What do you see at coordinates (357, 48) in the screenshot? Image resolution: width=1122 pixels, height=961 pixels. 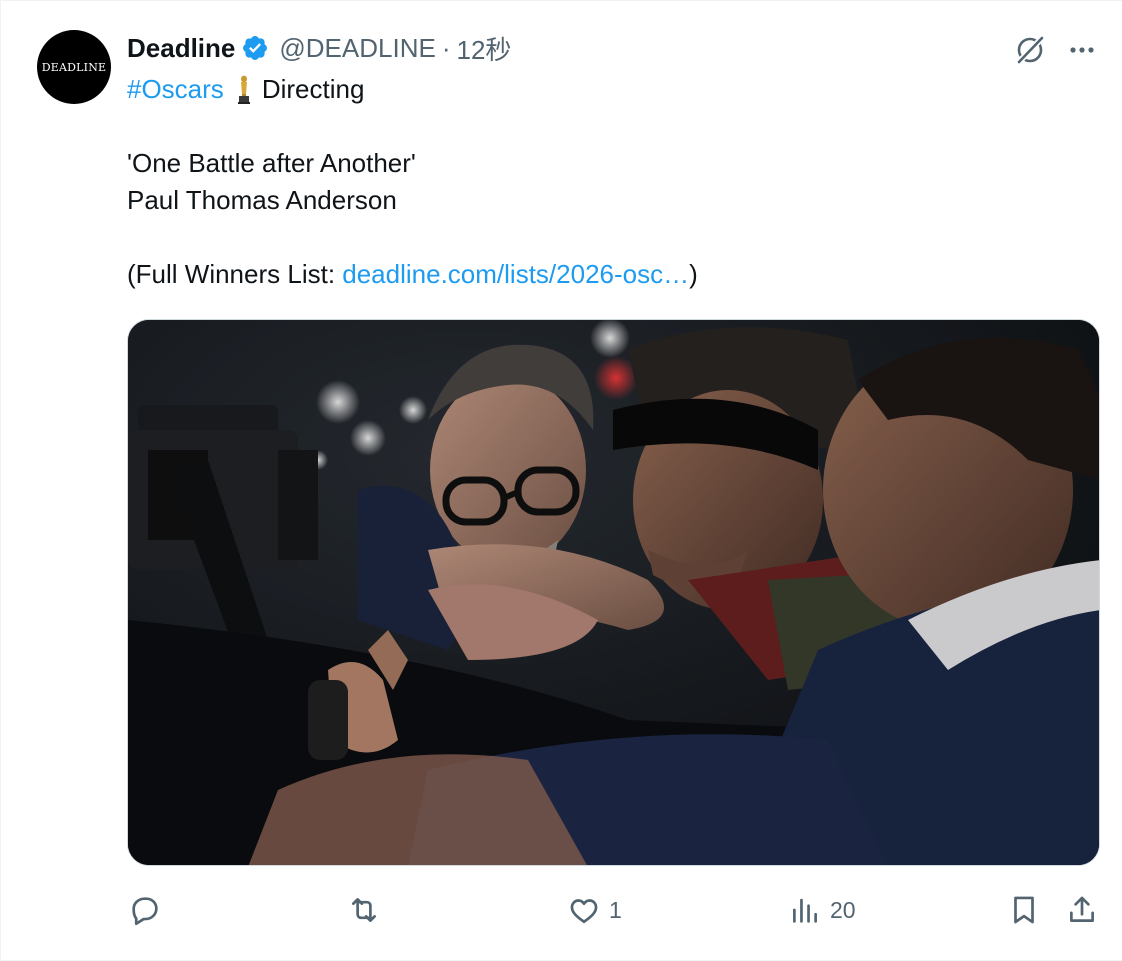 I see `handle: @DEADLINE` at bounding box center [357, 48].